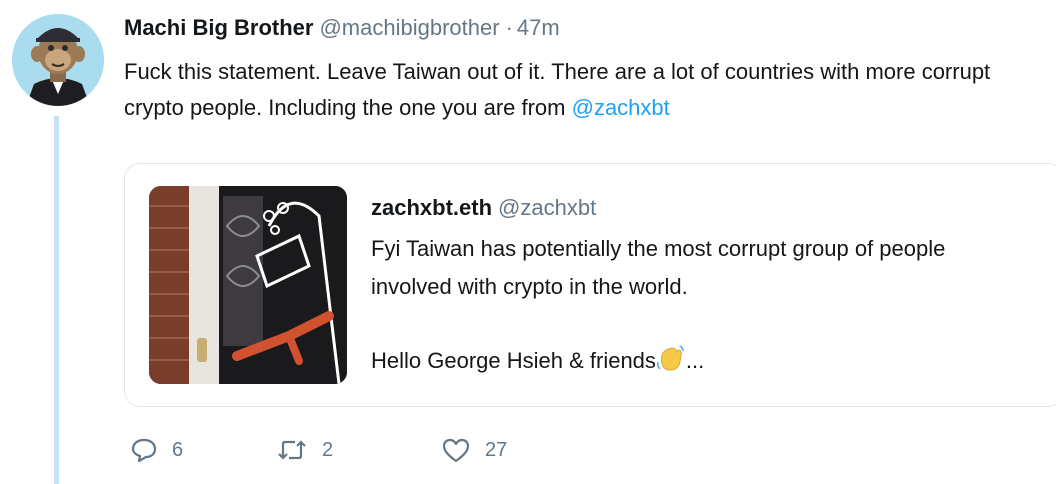 The height and width of the screenshot is (484, 1056). Describe the element at coordinates (513, 360) in the screenshot. I see `quoted-text-line2-body: Hello George Hsieh & friends` at that location.